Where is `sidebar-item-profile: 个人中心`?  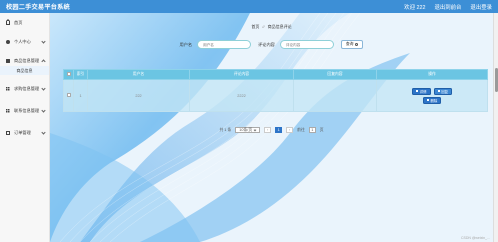
sidebar-item-profile: 个人中心 is located at coordinates (24, 41).